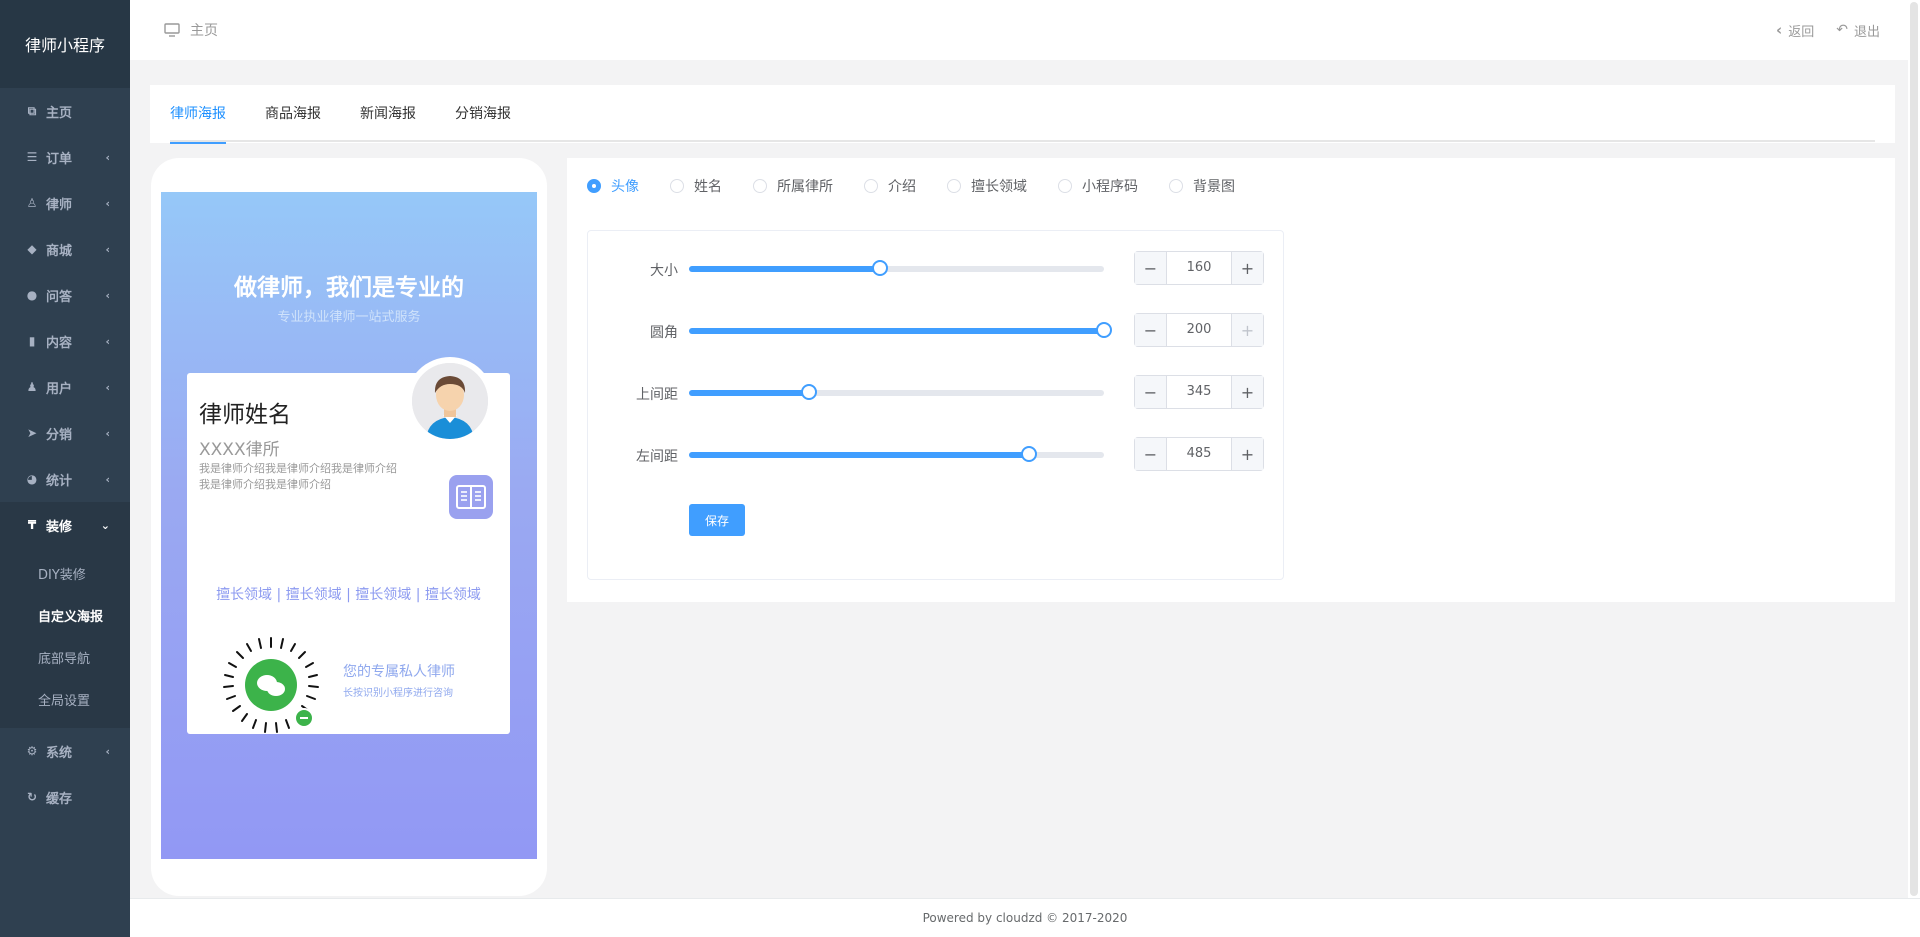 The height and width of the screenshot is (937, 1920). Describe the element at coordinates (65, 44) in the screenshot. I see `app-title: 律师小程序` at that location.